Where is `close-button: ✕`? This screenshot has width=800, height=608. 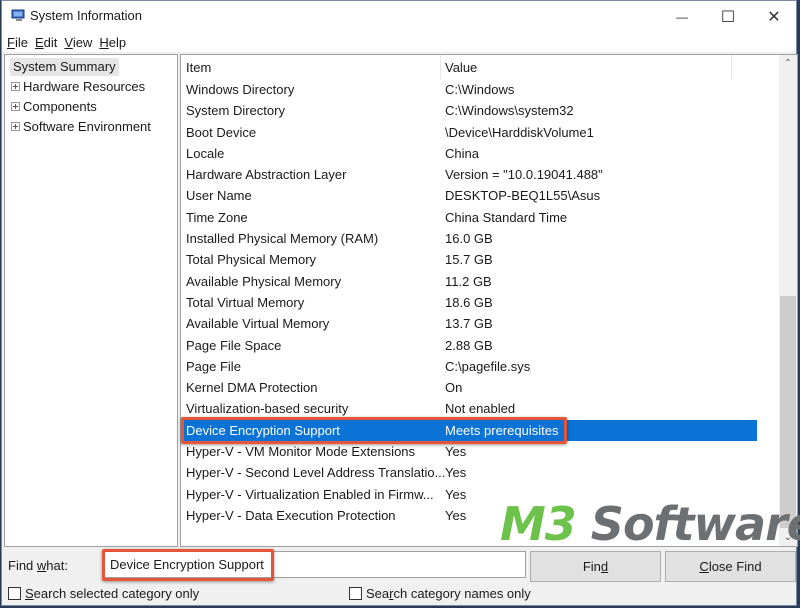
close-button: ✕ is located at coordinates (774, 16).